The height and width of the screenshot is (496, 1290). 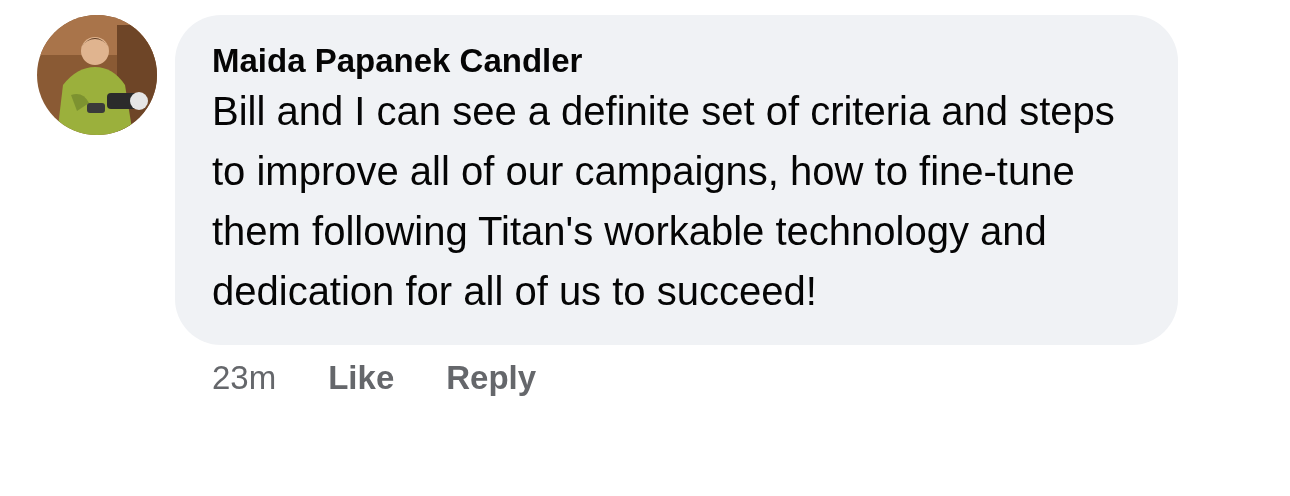 What do you see at coordinates (244, 378) in the screenshot?
I see `timestamp: 23m` at bounding box center [244, 378].